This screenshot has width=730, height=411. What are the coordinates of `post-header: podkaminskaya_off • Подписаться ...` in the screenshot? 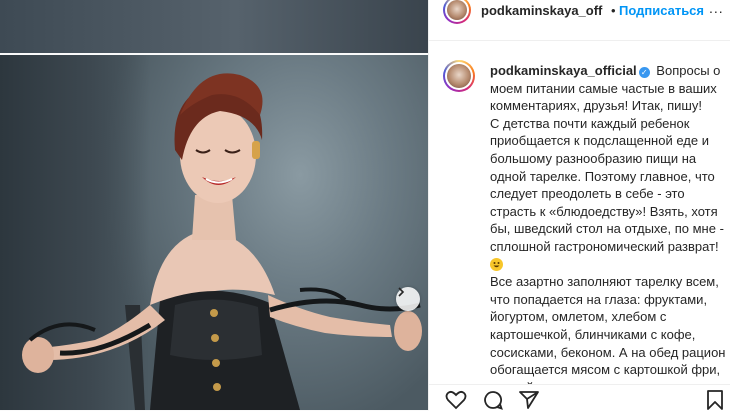 It's located at (579, 20).